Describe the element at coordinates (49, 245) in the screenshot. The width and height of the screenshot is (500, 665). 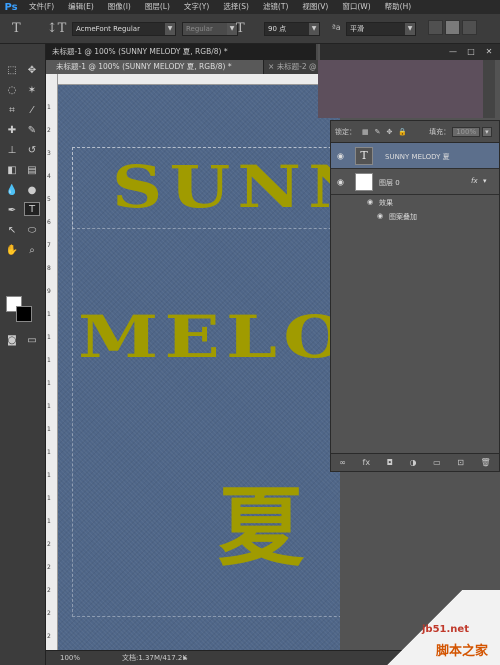
I see `ruler-number: 7` at that location.